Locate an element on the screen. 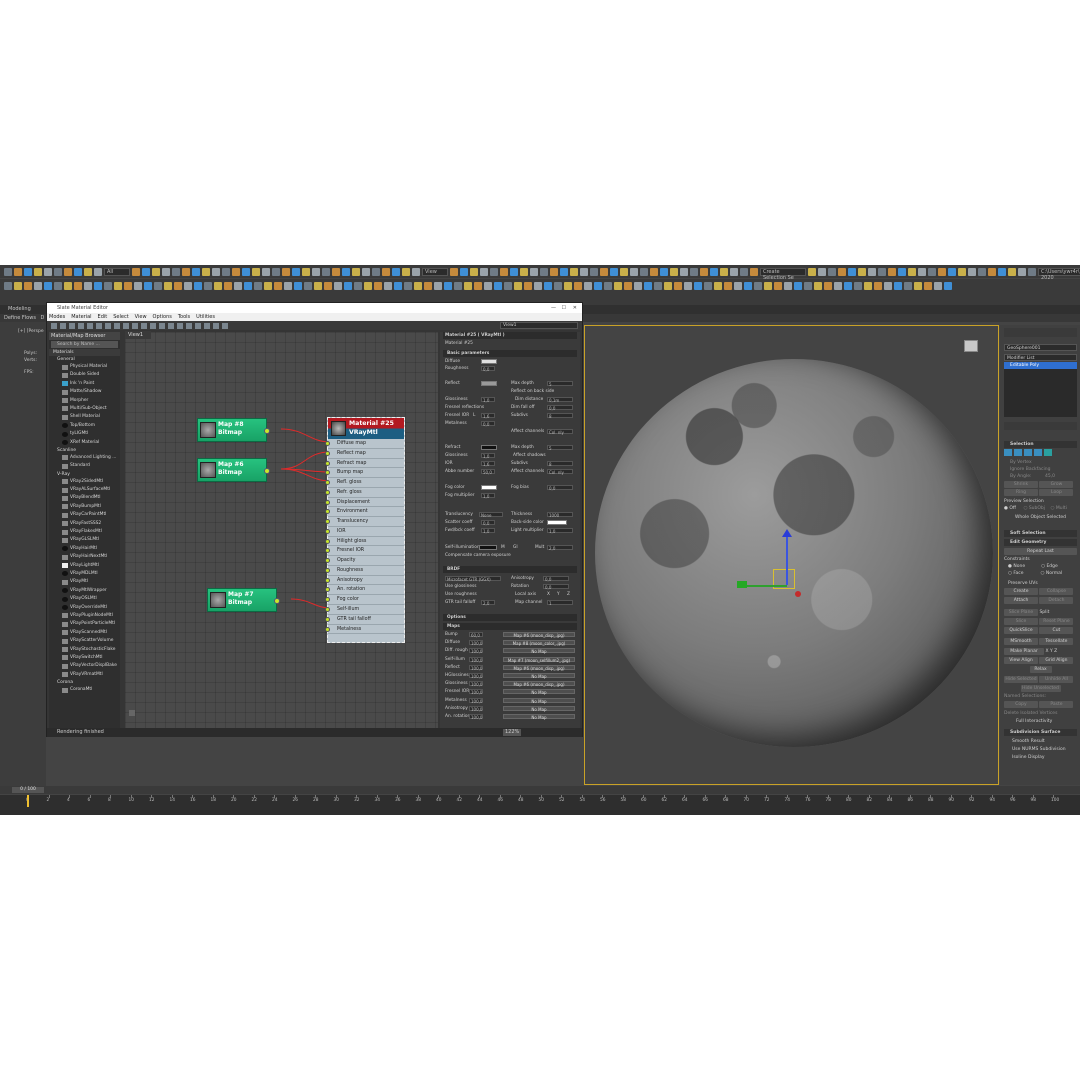 This screenshot has height=1080, width=1080. maximize-icon: ☐ is located at coordinates (564, 308).